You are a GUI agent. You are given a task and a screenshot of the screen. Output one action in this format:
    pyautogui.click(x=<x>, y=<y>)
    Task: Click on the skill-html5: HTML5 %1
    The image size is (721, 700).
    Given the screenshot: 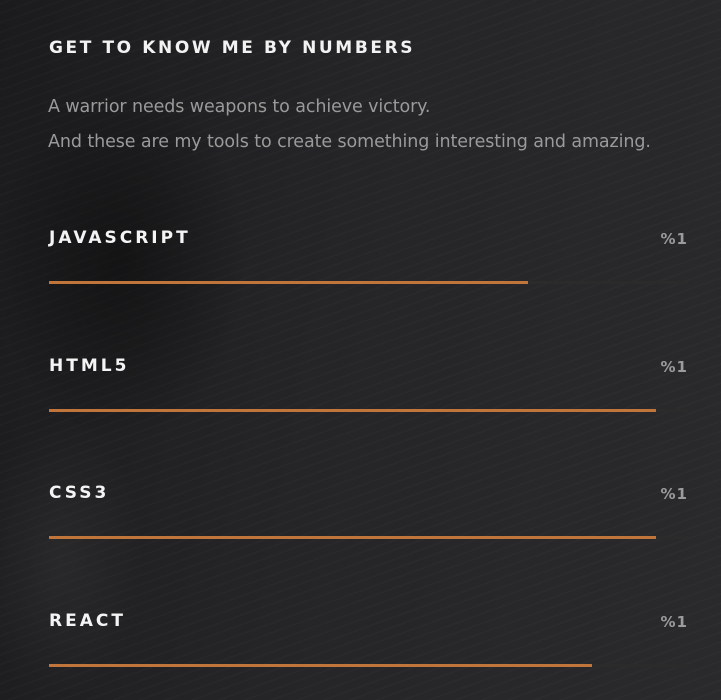 What is the action you would take?
    pyautogui.click(x=368, y=386)
    